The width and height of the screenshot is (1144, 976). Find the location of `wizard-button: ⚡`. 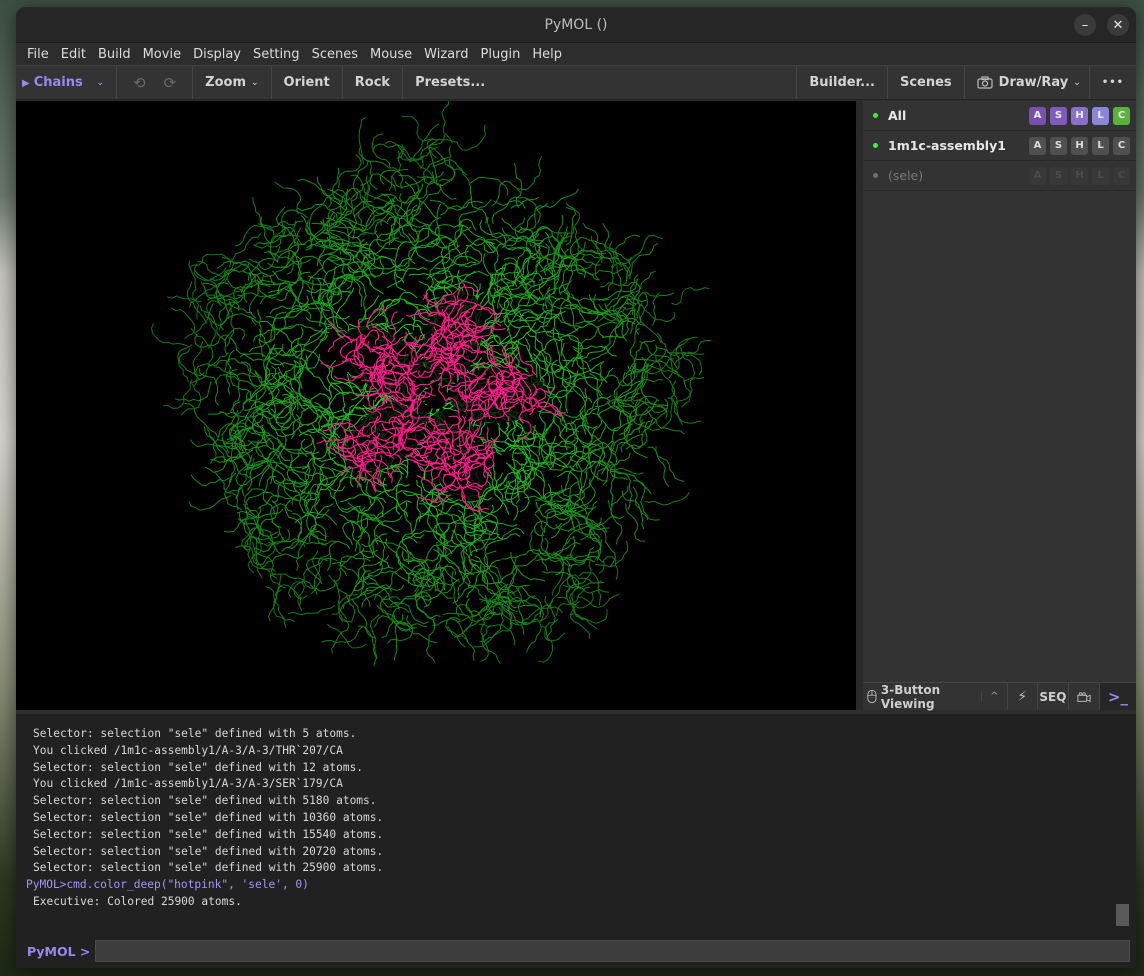

wizard-button: ⚡ is located at coordinates (1023, 696).